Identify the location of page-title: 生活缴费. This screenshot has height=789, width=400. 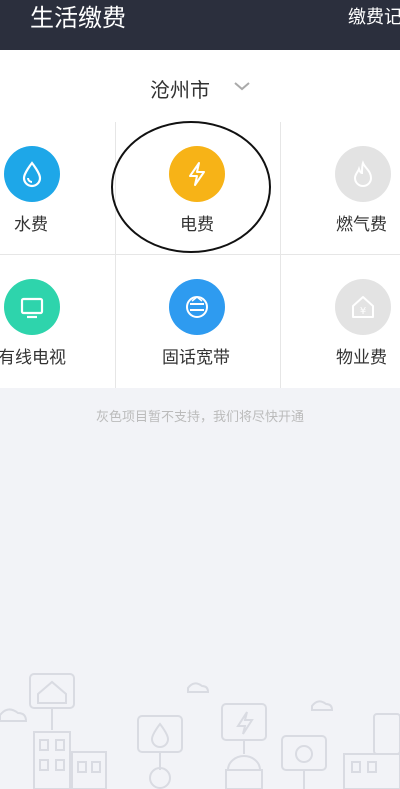
(78, 18).